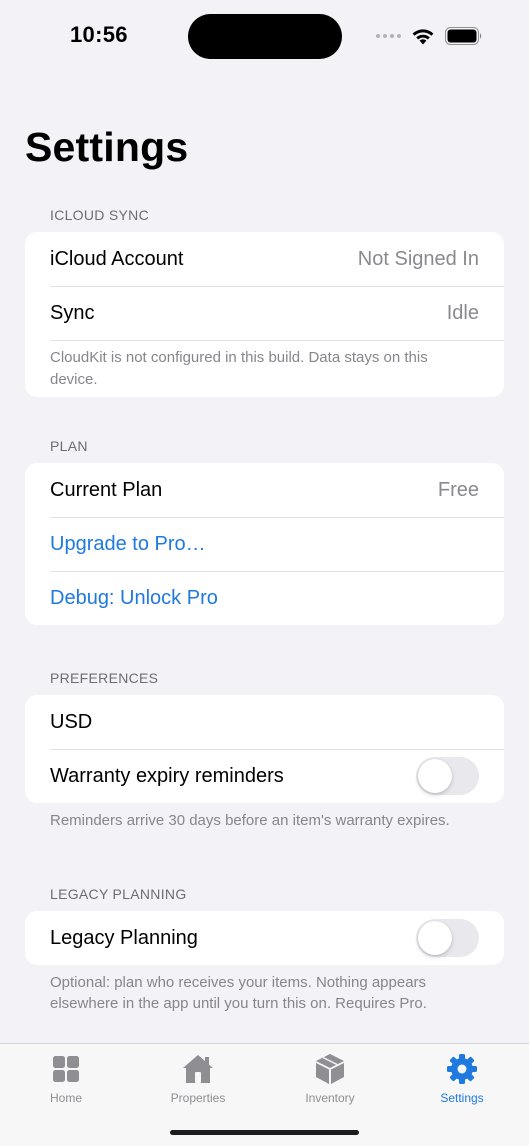 This screenshot has width=529, height=1146. I want to click on status-bar: 10:56, so click(264, 36).